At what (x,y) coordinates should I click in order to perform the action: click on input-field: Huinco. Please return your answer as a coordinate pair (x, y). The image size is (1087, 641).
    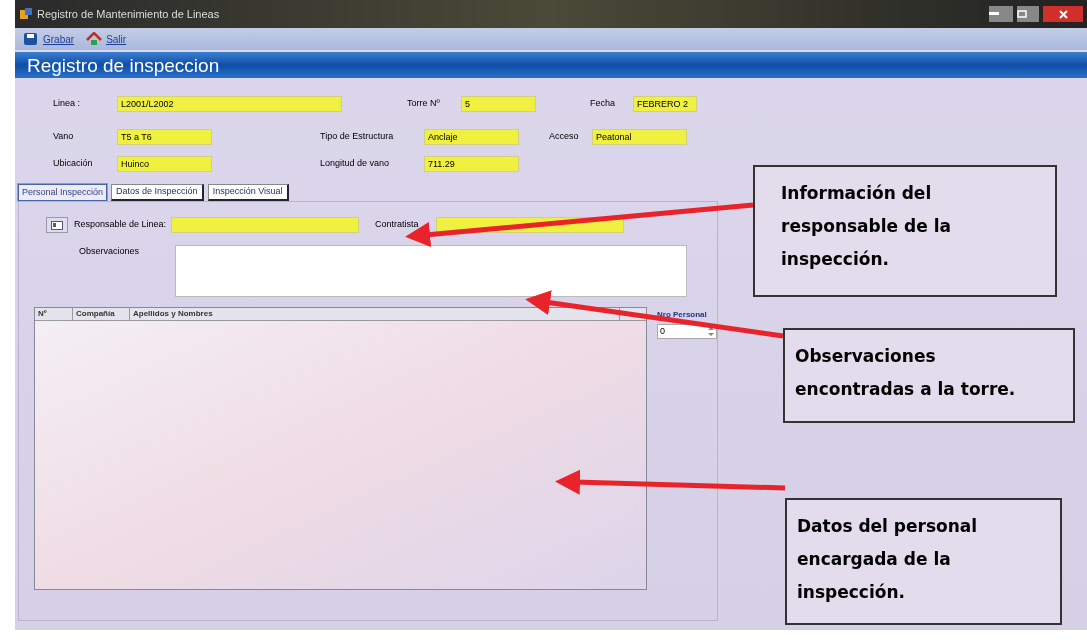
    Looking at the image, I should click on (164, 164).